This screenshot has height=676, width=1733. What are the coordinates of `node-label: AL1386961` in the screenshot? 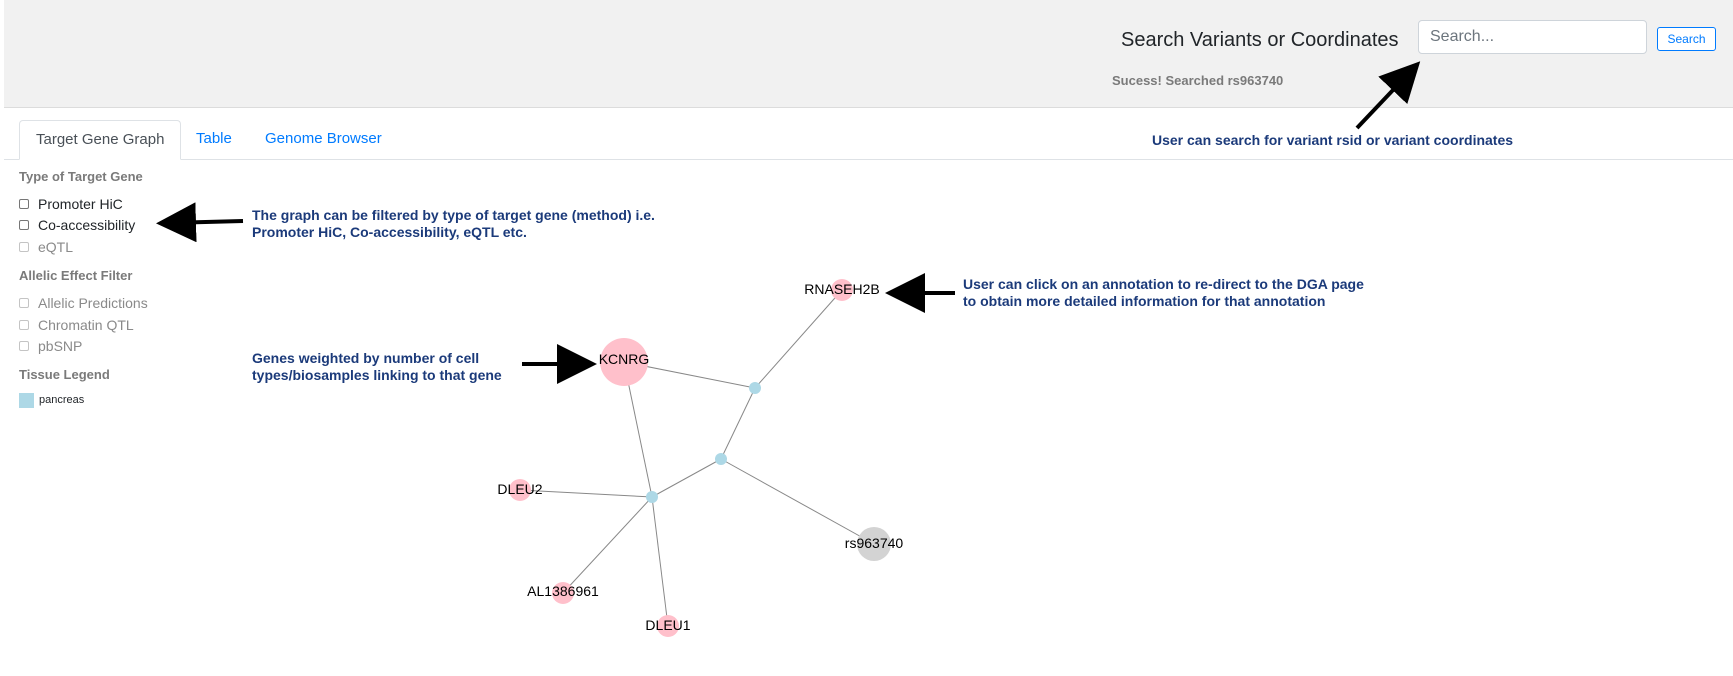 It's located at (563, 591).